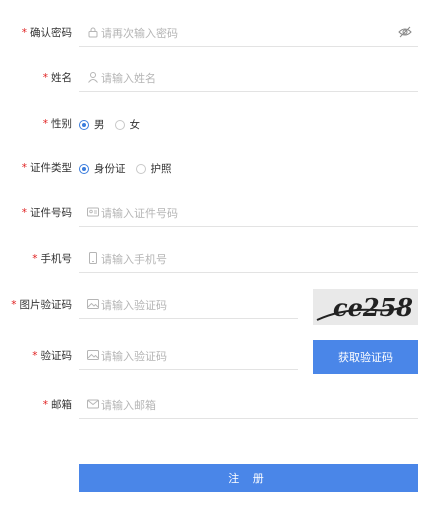 The width and height of the screenshot is (436, 508). I want to click on name-field, so click(248, 78).